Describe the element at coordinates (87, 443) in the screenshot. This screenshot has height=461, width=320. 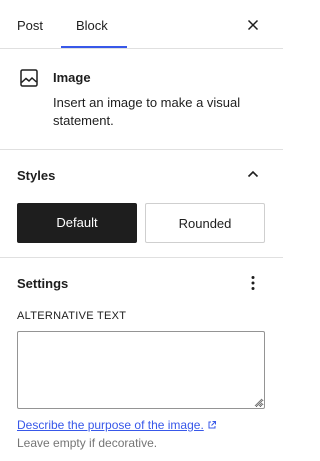
I see `alt-text-help: Leave empty if decorative.` at that location.